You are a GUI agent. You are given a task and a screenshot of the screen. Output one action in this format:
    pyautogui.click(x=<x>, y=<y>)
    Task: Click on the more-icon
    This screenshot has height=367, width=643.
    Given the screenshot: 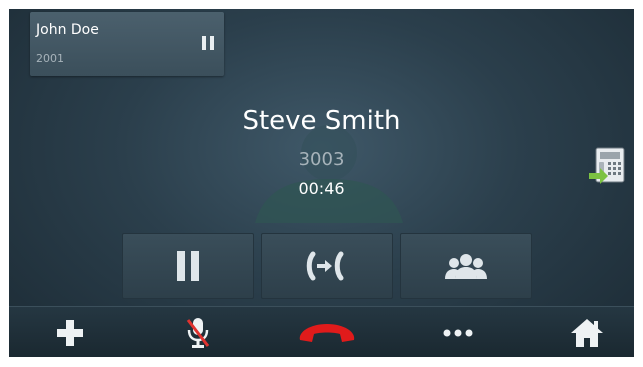 What is the action you would take?
    pyautogui.click(x=458, y=332)
    